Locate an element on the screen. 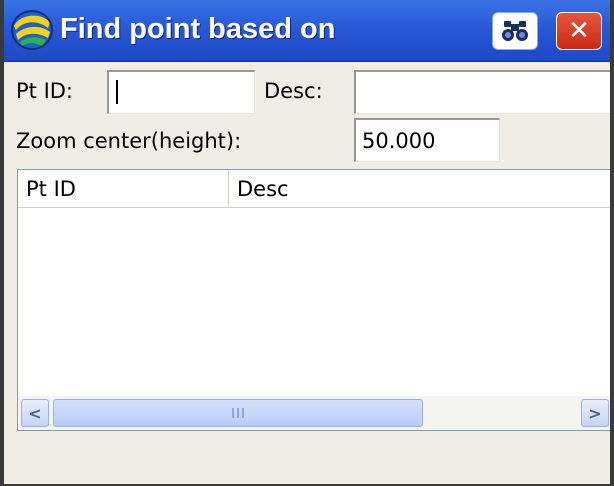 The height and width of the screenshot is (486, 614). binoculars-icon is located at coordinates (515, 31).